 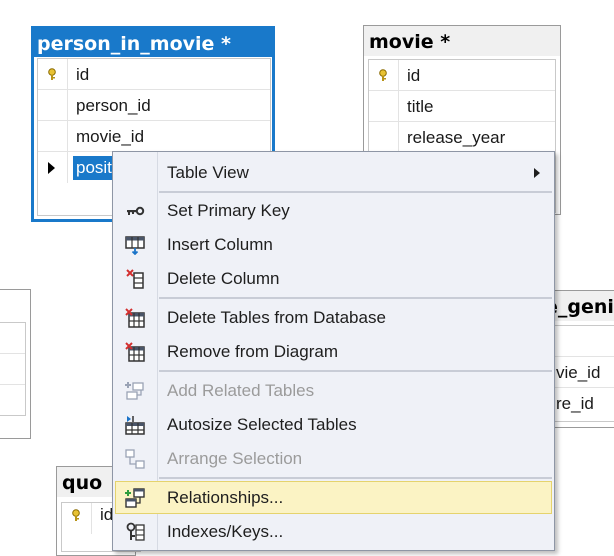 I want to click on menu-item-label: Delete Tables from Database, so click(x=276, y=317).